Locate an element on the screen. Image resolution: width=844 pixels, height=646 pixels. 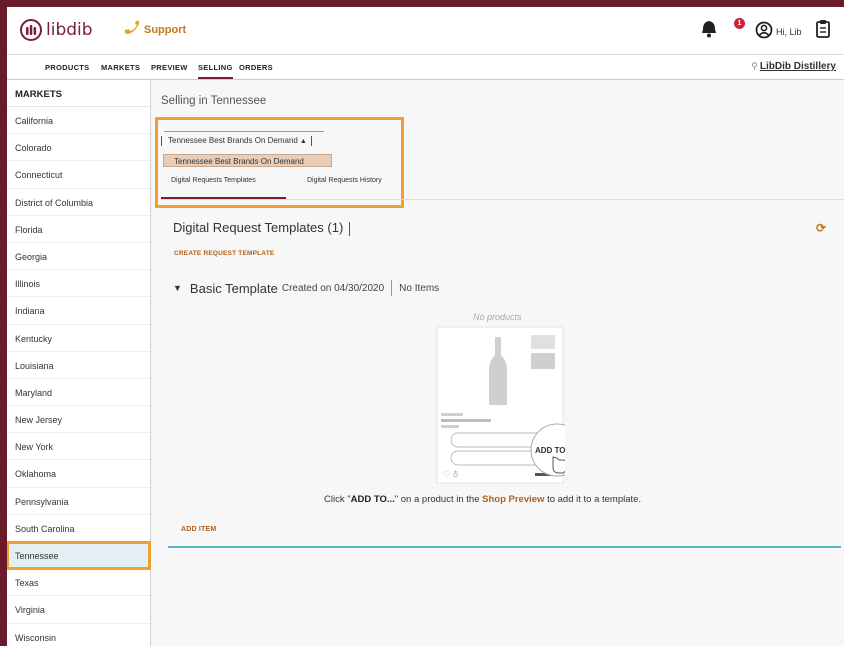
template-footer-line is located at coordinates (504, 547).